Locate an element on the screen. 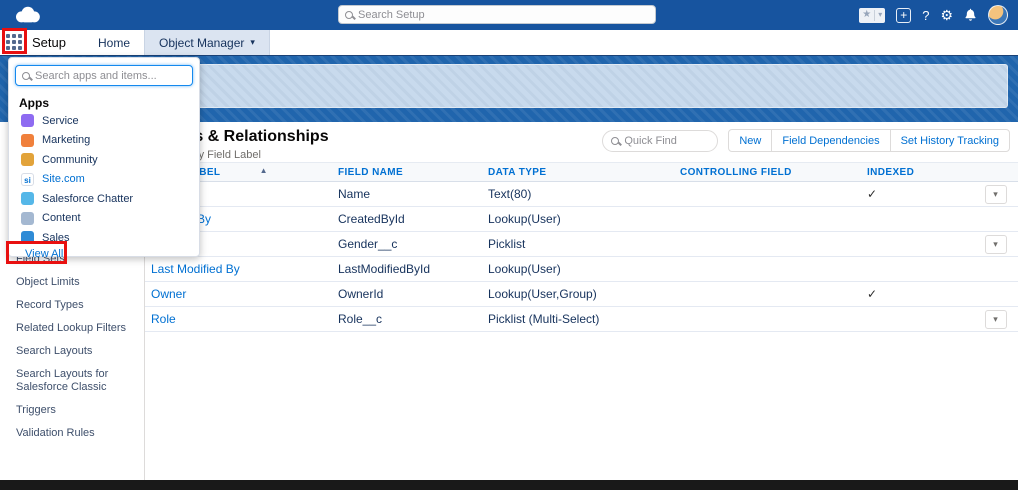 The image size is (1024, 492). app-launcher-search is located at coordinates (104, 75).